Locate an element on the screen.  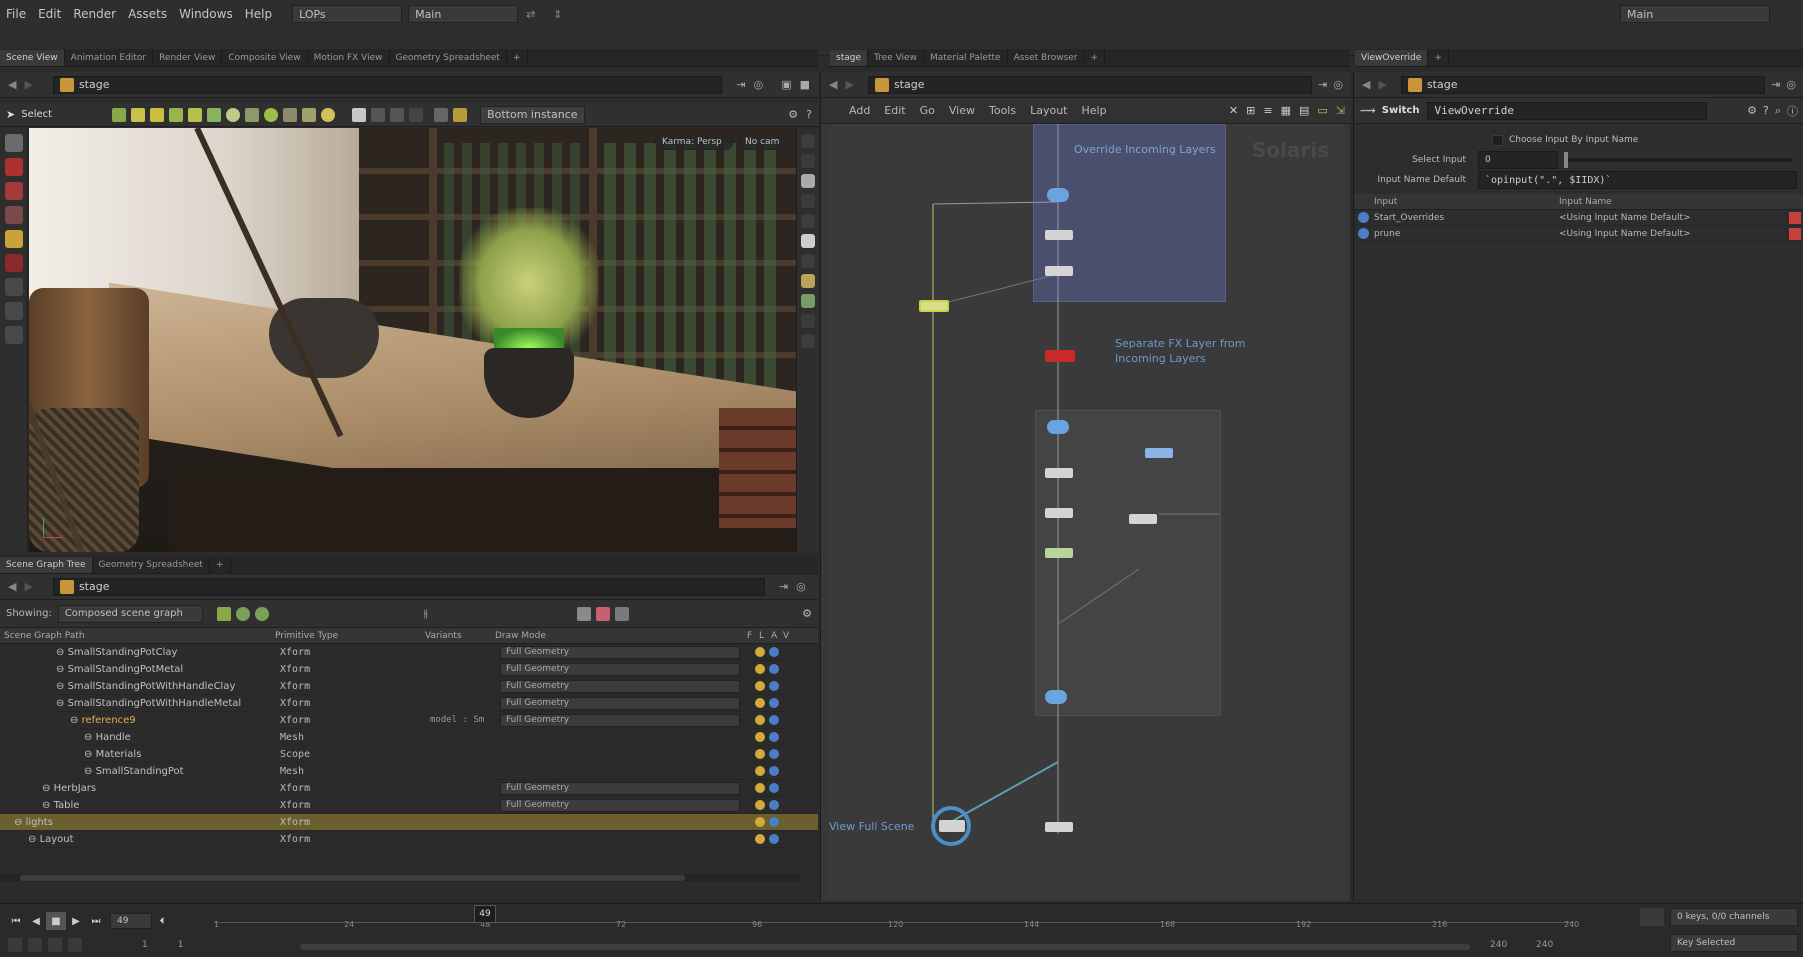
table-row: ⊖ lights Xform is located at coordinates (409, 822).